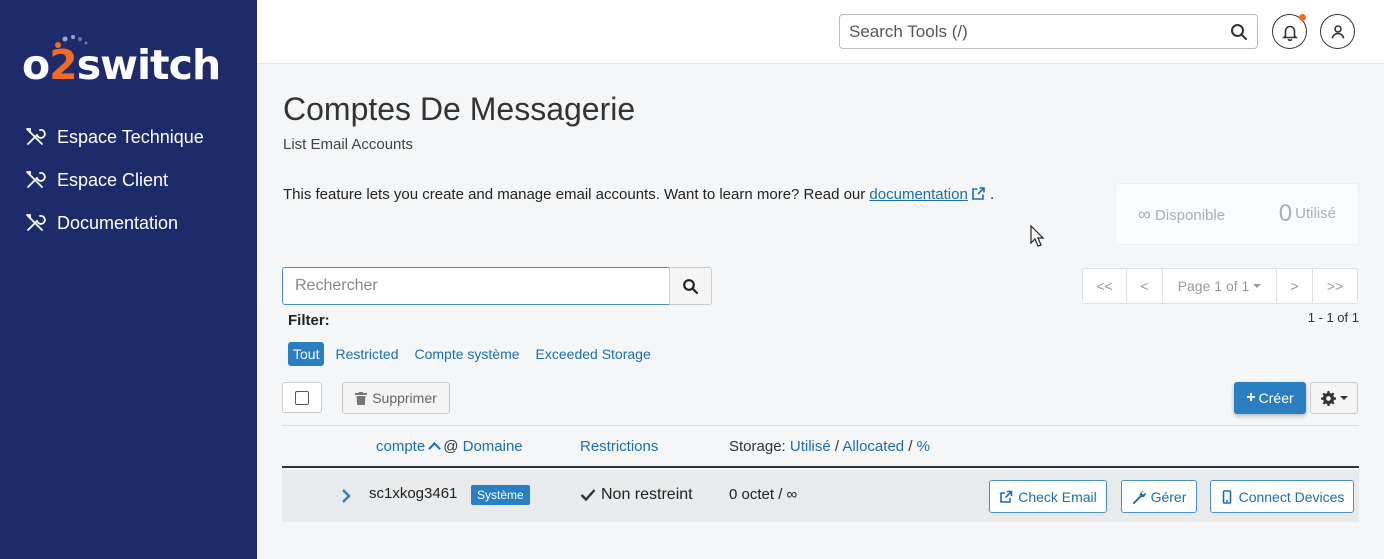  What do you see at coordinates (361, 398) in the screenshot?
I see `trash-icon` at bounding box center [361, 398].